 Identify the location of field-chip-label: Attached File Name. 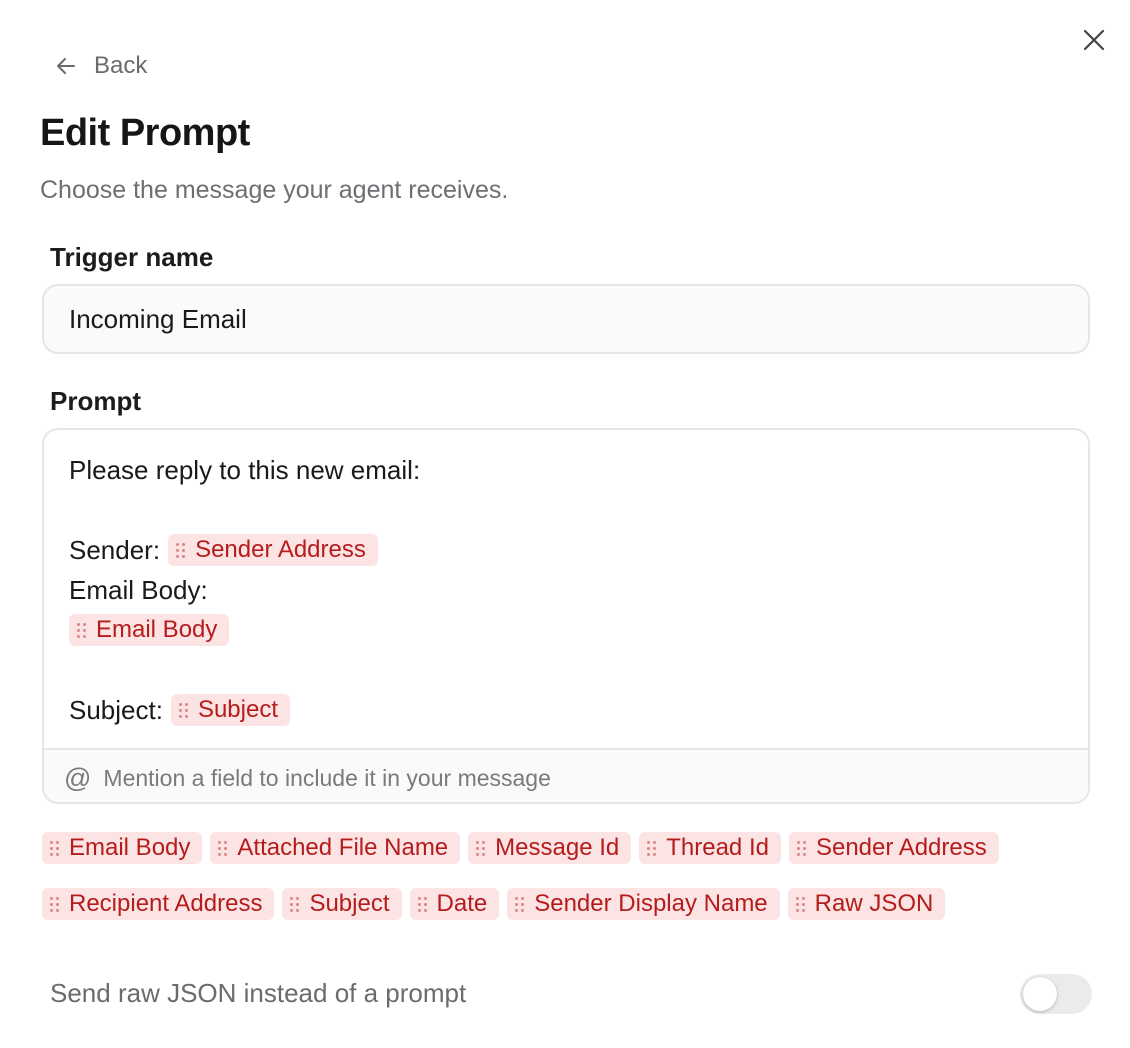
(343, 847).